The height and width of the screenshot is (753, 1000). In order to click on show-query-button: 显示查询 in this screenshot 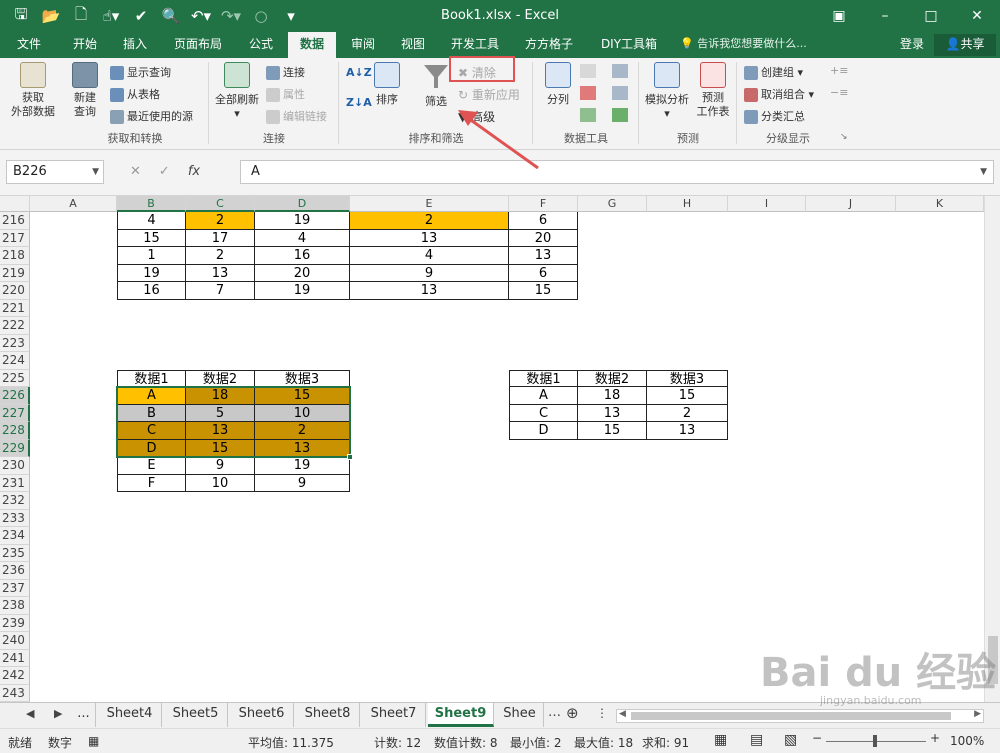, I will do `click(140, 72)`.